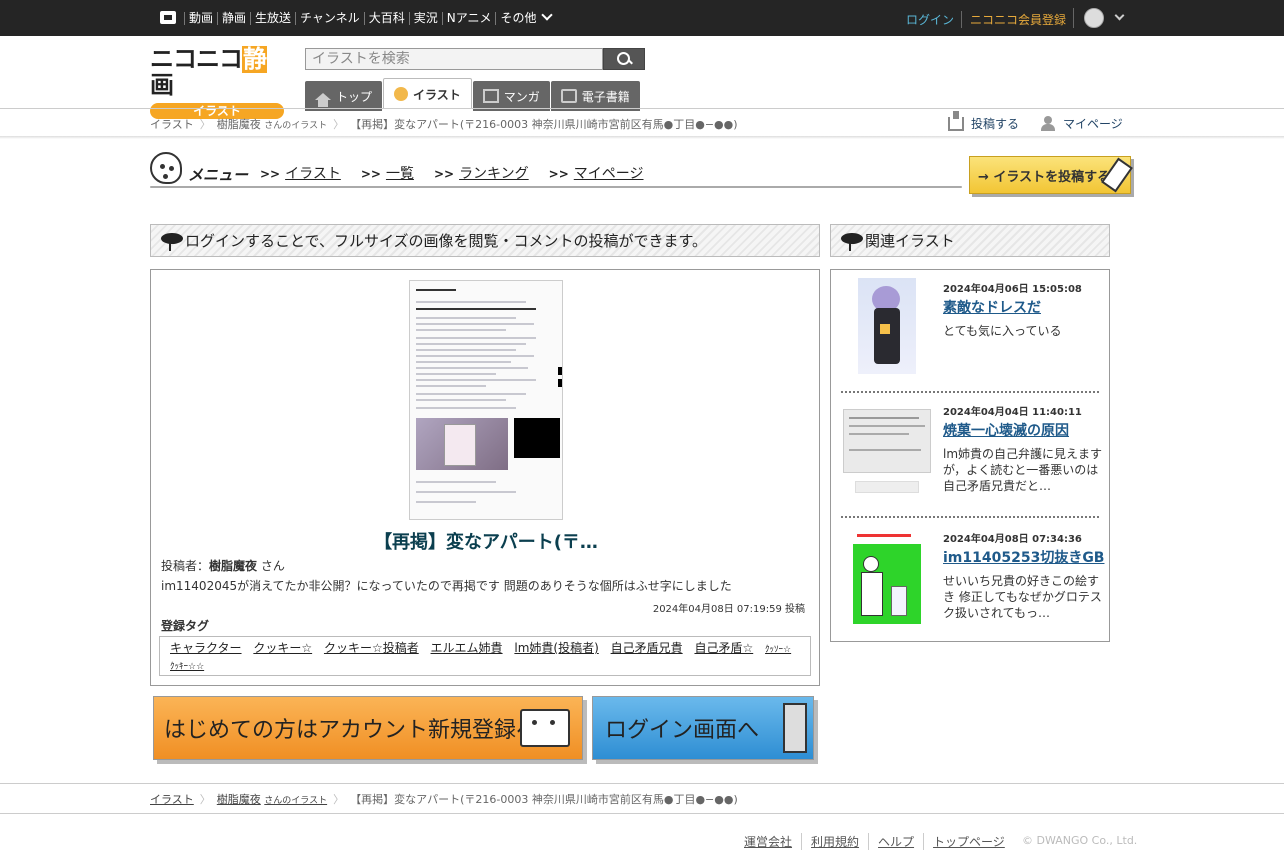 The height and width of the screenshot is (854, 1284). Describe the element at coordinates (596, 173) in the screenshot. I see `menu-link-mypage: >> マイページ` at that location.